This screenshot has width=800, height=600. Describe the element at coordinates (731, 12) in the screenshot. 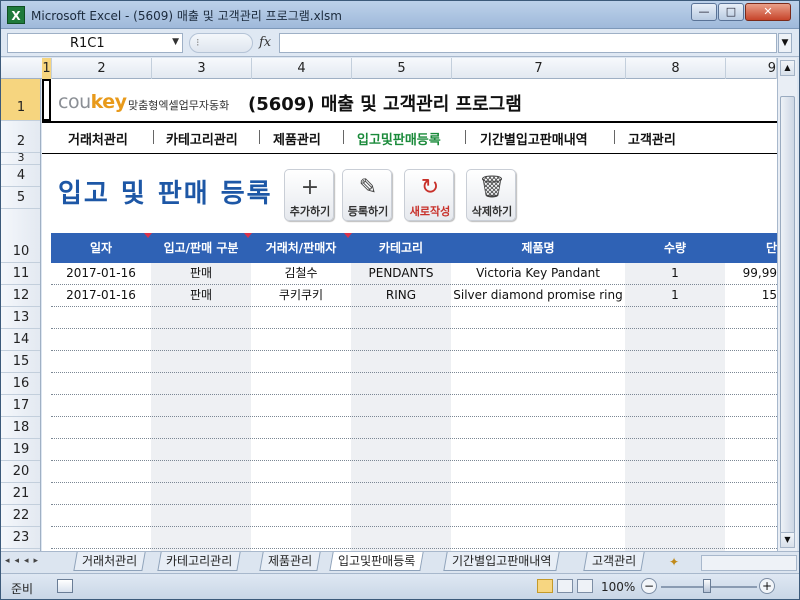

I see `maximize-button: □` at that location.